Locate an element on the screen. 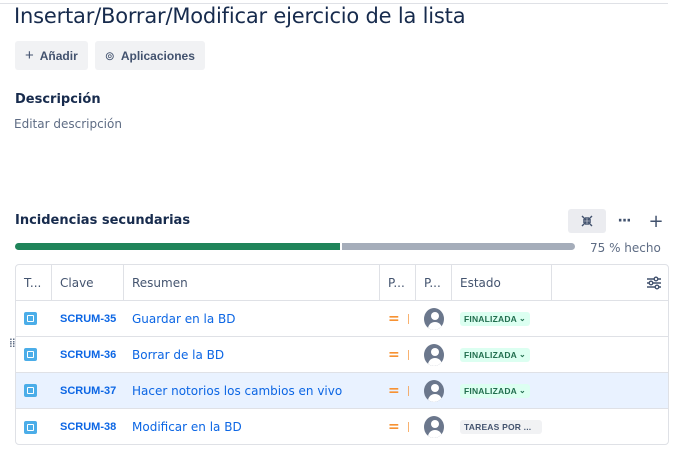  subtask-key-link: SCRUM-36 is located at coordinates (88, 355).